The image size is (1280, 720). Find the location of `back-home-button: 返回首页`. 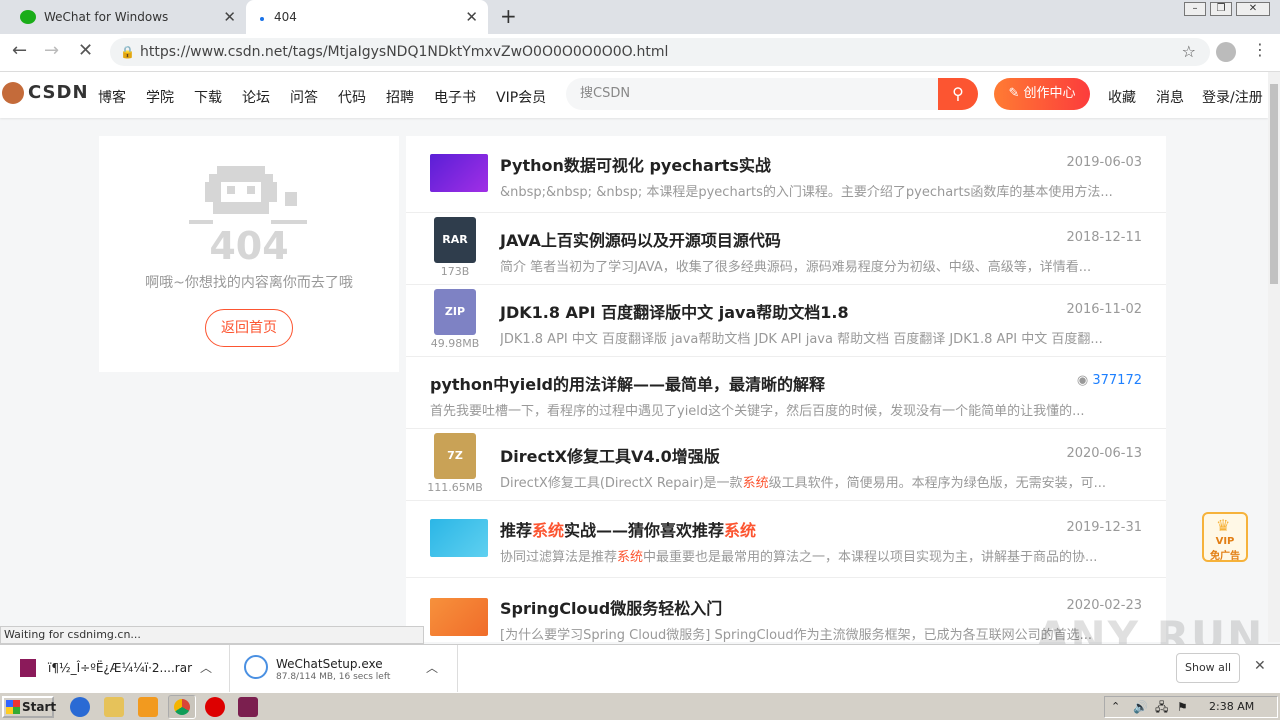

back-home-button: 返回首页 is located at coordinates (249, 328).